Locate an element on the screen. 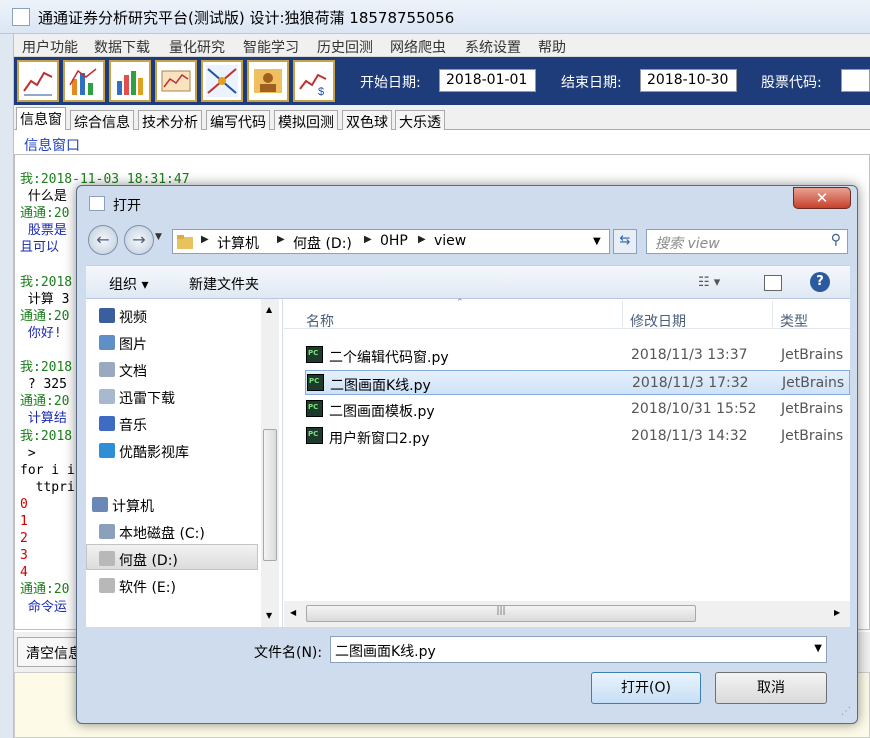 This screenshot has width=870, height=738. start-date-input: 2018-01-01 is located at coordinates (487, 80).